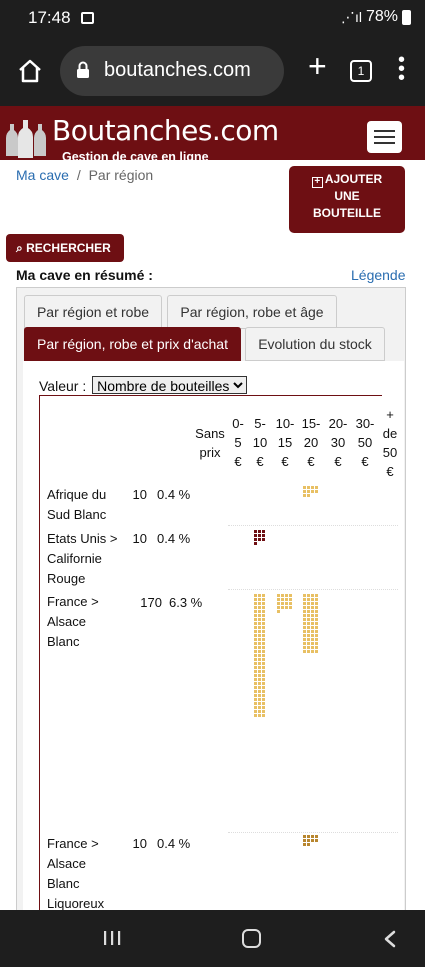 The image size is (425, 967). I want to click on row-percent: 0.4 %, so click(174, 843).